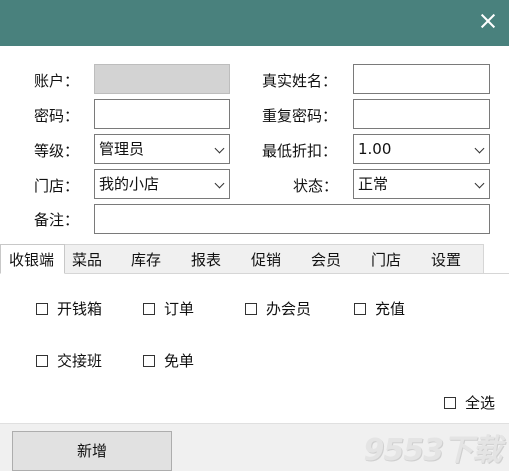  Describe the element at coordinates (373, 184) in the screenshot. I see `status-value: 正常` at that location.